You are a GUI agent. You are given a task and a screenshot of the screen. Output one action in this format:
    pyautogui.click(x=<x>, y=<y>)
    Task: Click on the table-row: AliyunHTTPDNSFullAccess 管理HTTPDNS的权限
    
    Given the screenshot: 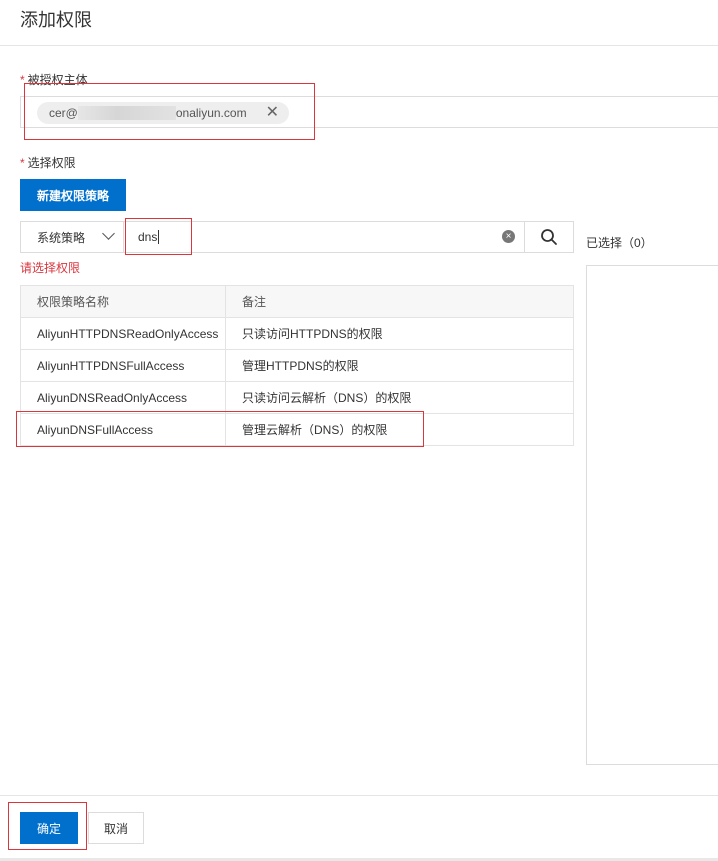 What is the action you would take?
    pyautogui.click(x=297, y=365)
    